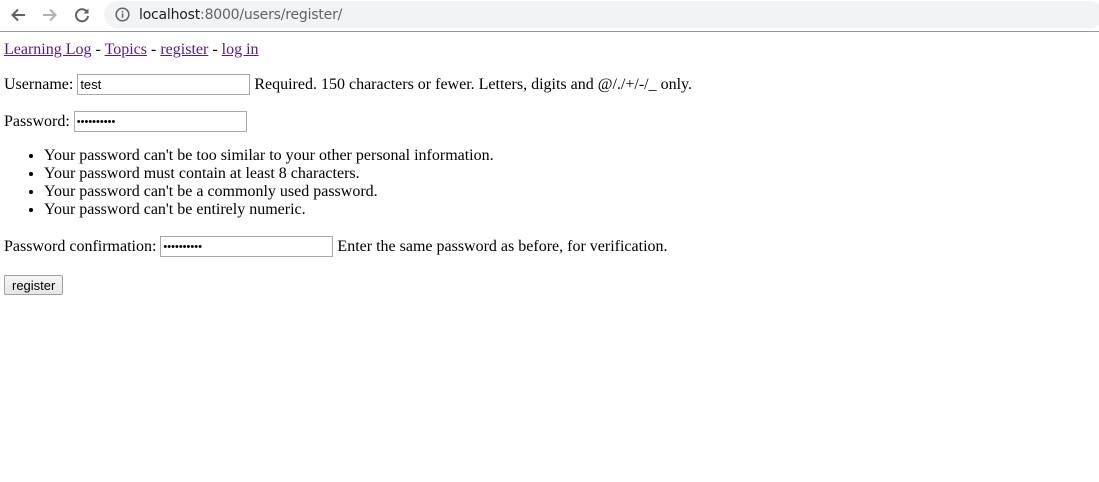 Image resolution: width=1099 pixels, height=482 pixels. I want to click on forward-button, so click(50, 15).